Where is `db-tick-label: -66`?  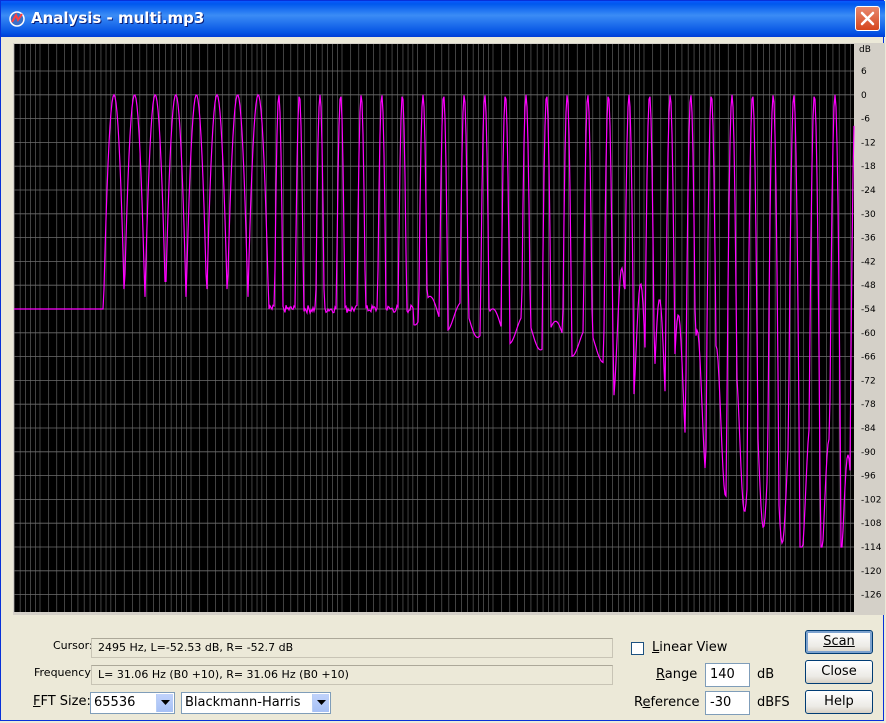 db-tick-label: -66 is located at coordinates (868, 358).